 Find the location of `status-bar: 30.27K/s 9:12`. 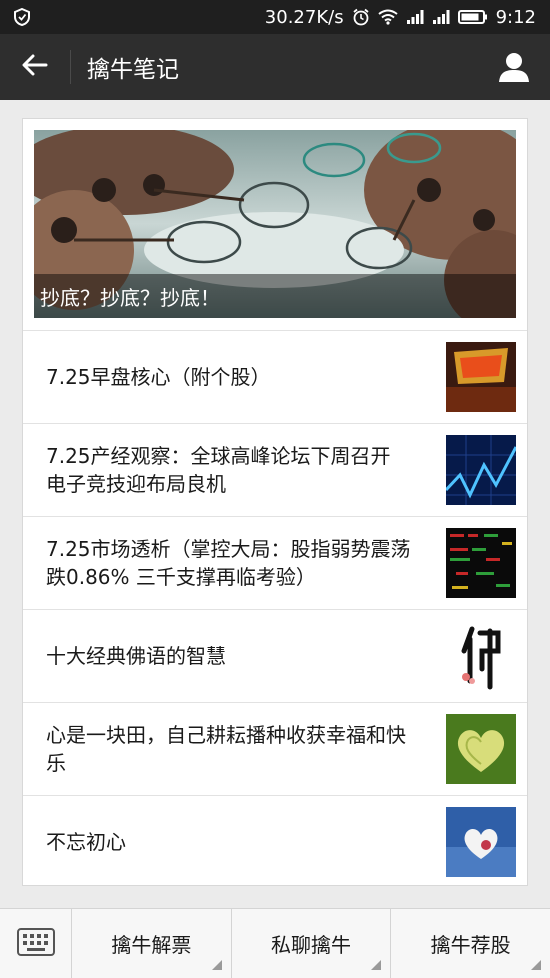

status-bar: 30.27K/s 9:12 is located at coordinates (275, 17).